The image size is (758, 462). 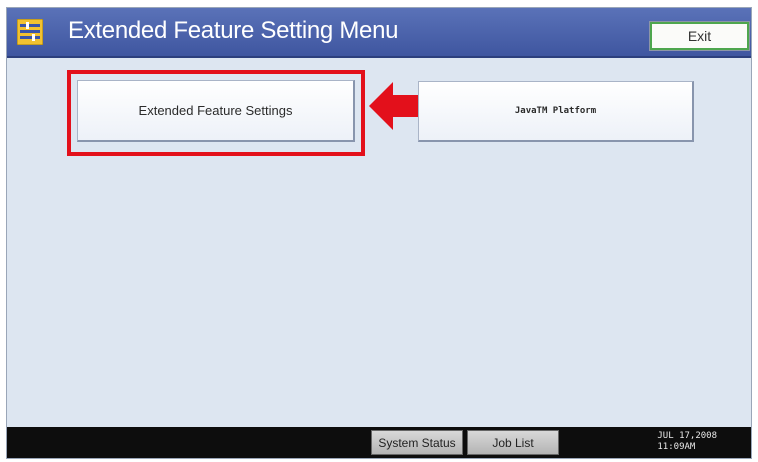 I want to click on system-status-button: System Status, so click(x=417, y=442).